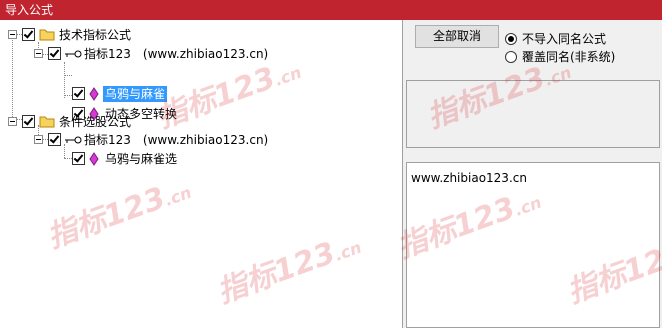 The width and height of the screenshot is (662, 328). What do you see at coordinates (569, 57) in the screenshot?
I see `option-label: 覆盖同名(非系统)` at bounding box center [569, 57].